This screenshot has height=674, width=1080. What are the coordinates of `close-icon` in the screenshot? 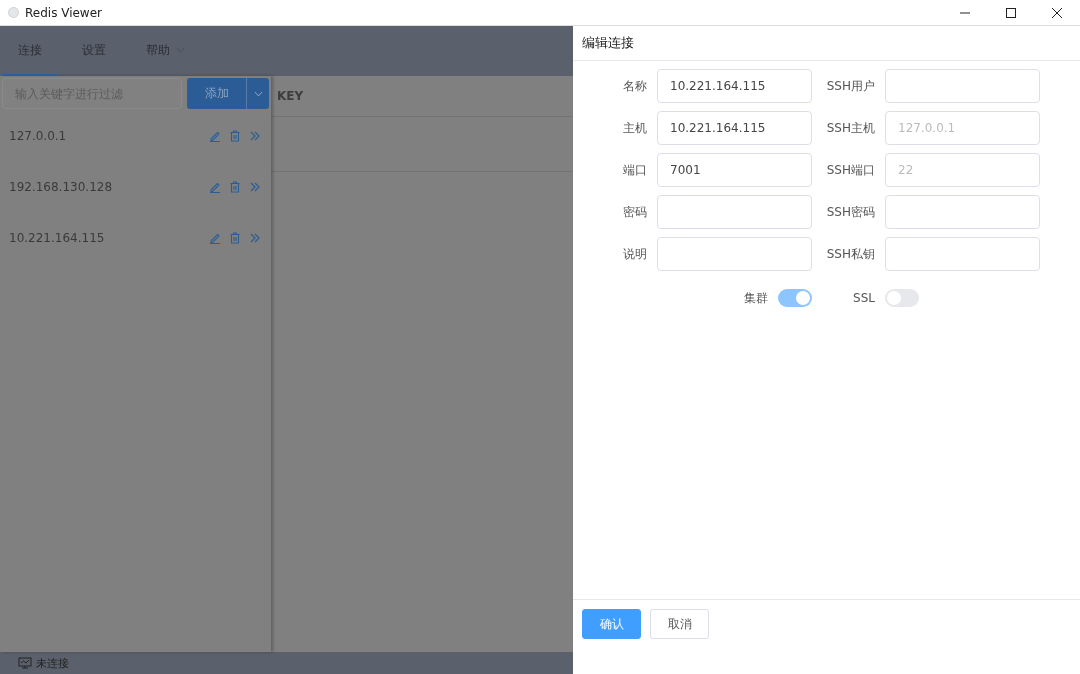 It's located at (1057, 12).